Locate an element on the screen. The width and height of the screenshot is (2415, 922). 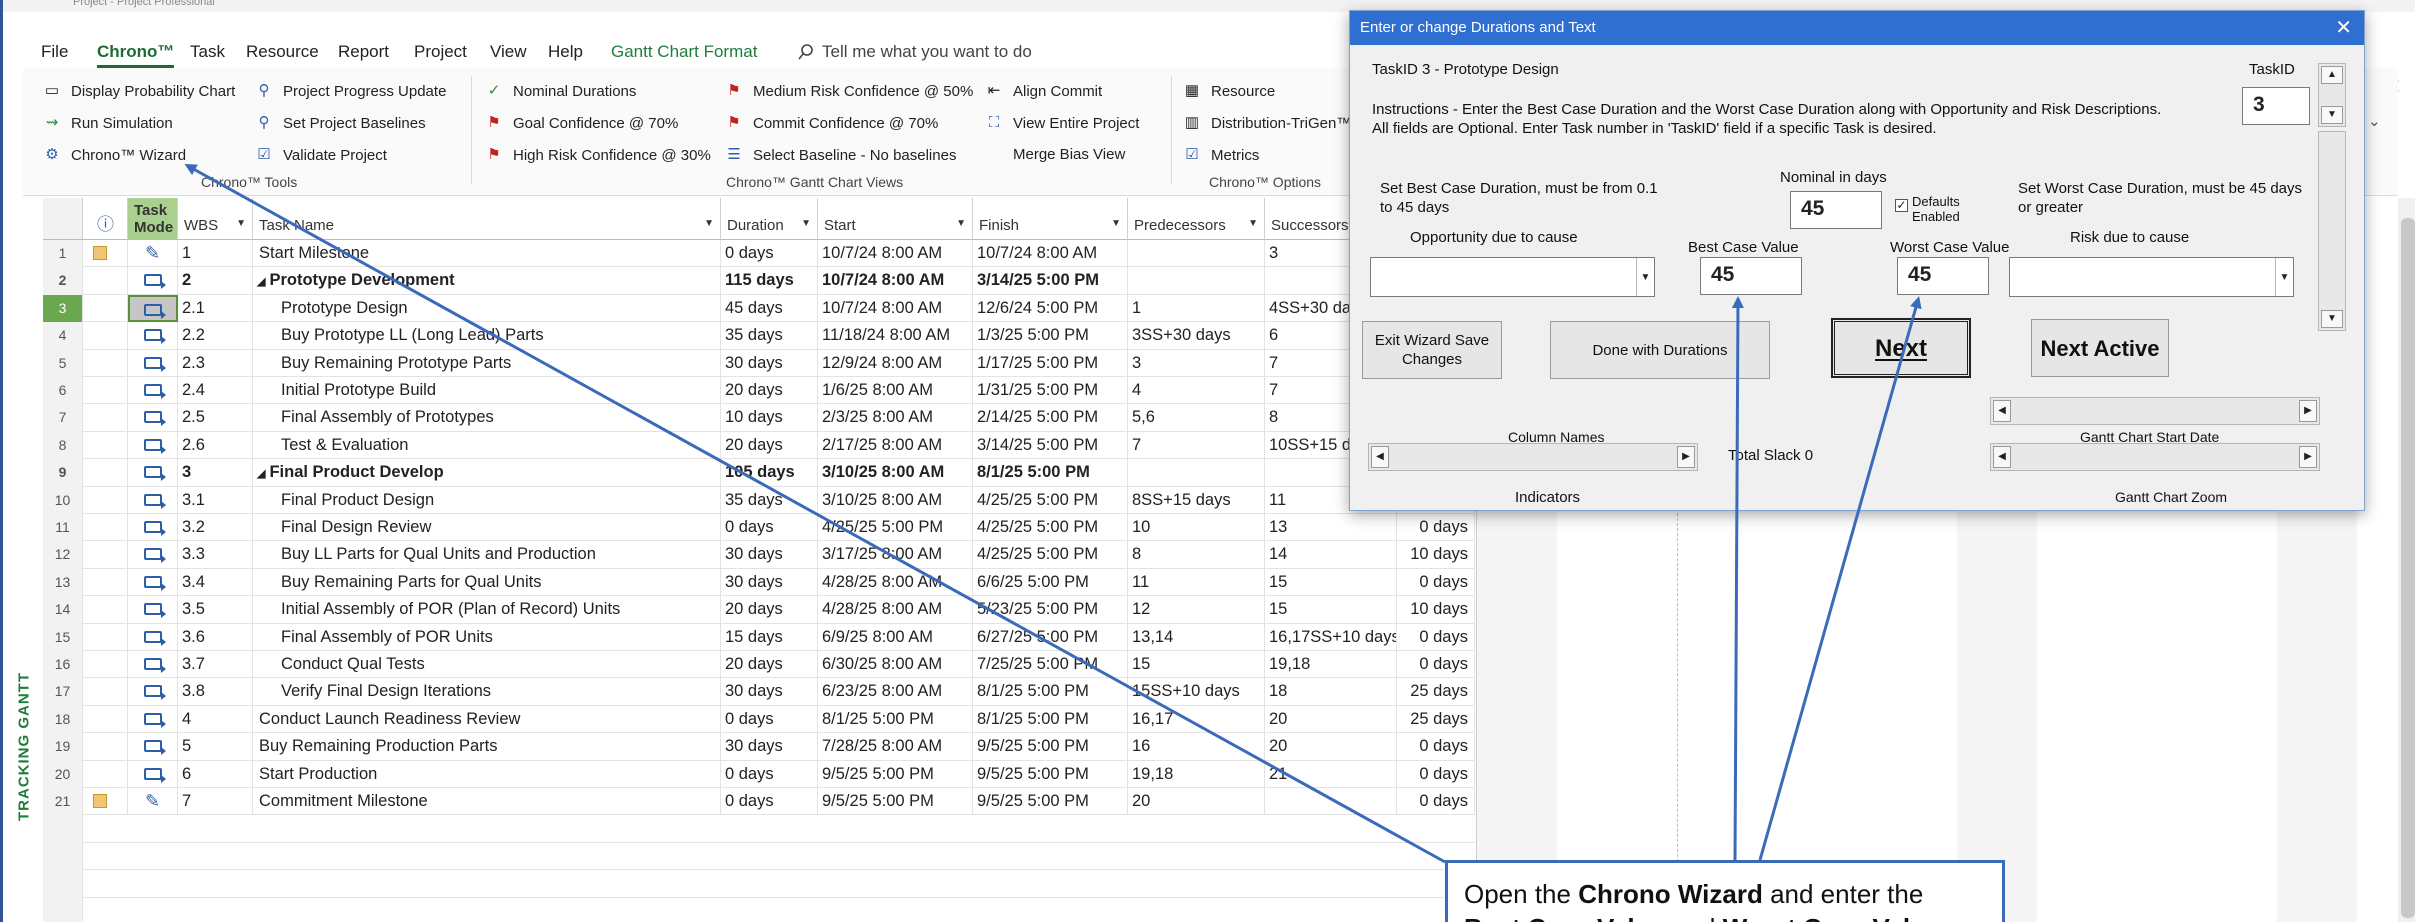
start-cell: 3/10/25 8:00 AM is located at coordinates (895, 500).